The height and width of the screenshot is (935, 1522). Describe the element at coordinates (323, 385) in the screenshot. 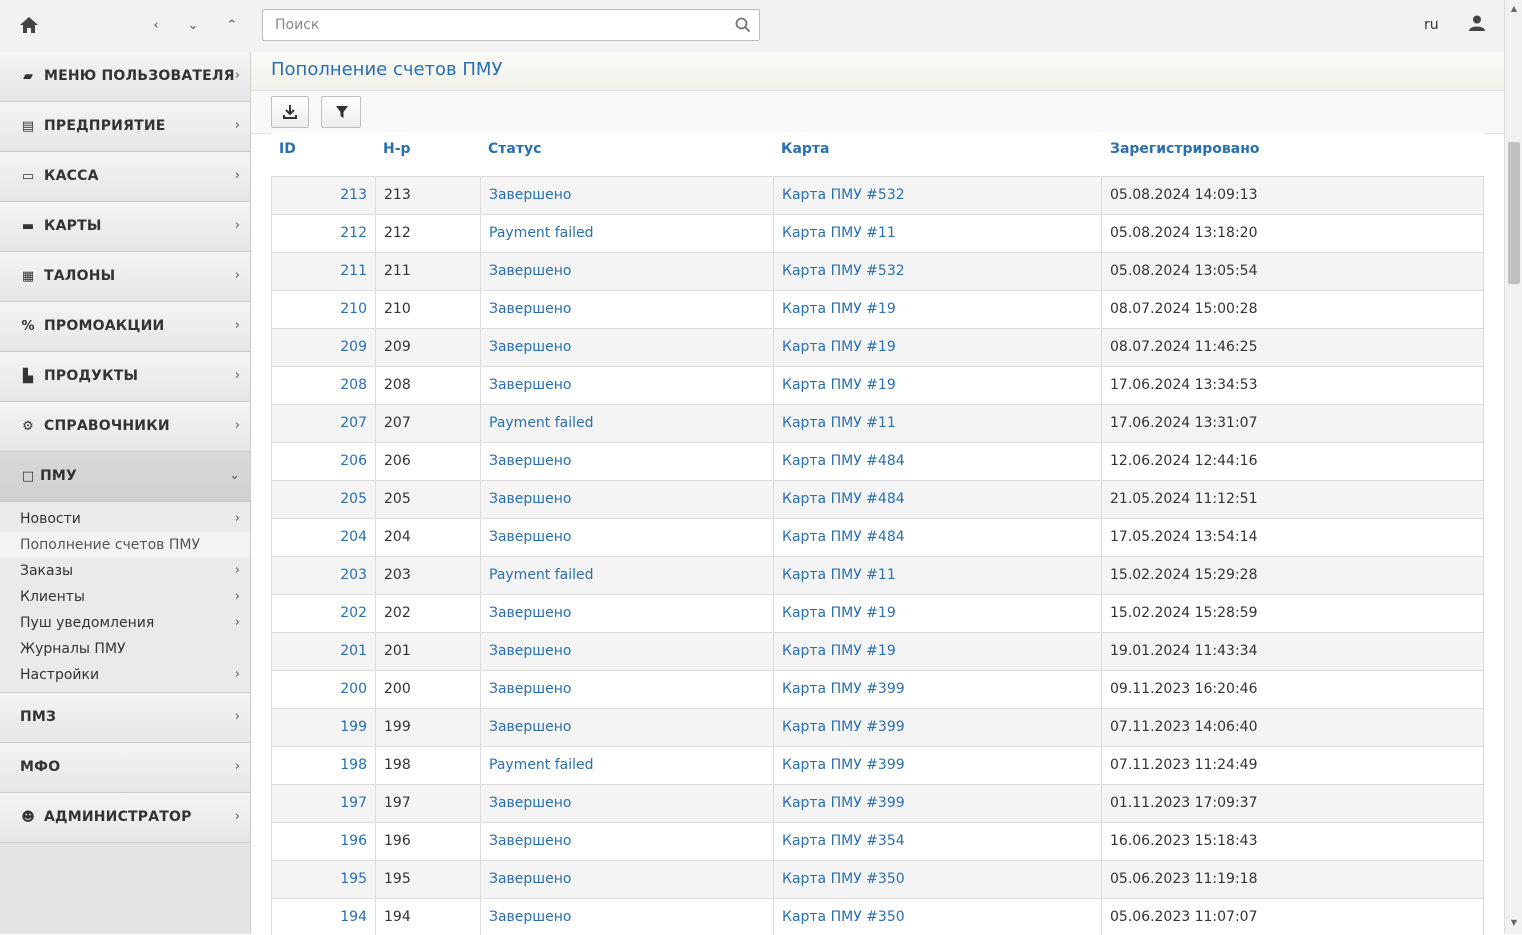

I see `row-id-link: 208` at that location.